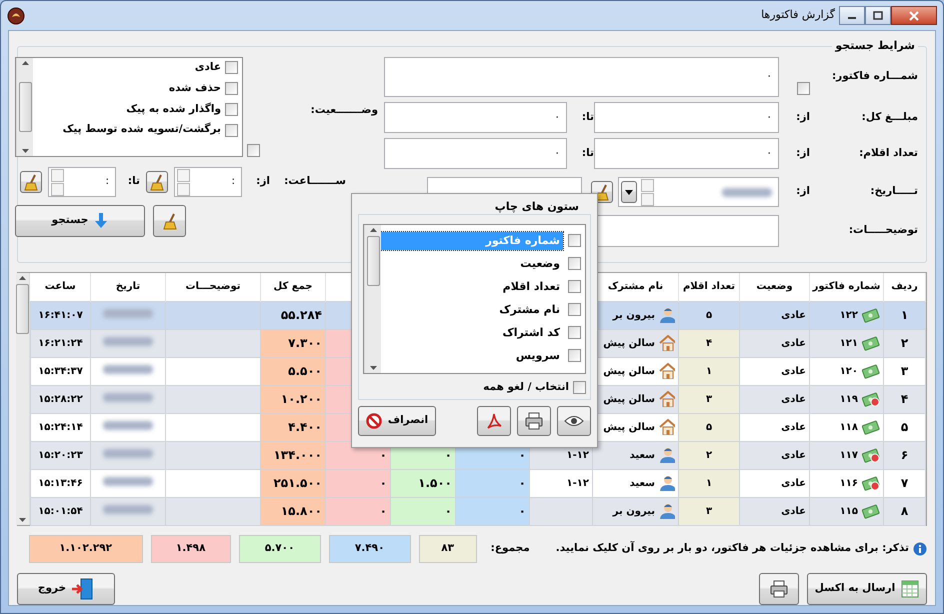 This screenshot has height=614, width=944. I want to click on dropdown-button, so click(629, 192).